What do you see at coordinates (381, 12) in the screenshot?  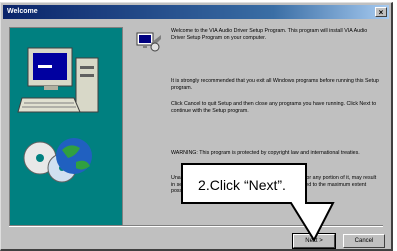 I see `close-button: ×` at bounding box center [381, 12].